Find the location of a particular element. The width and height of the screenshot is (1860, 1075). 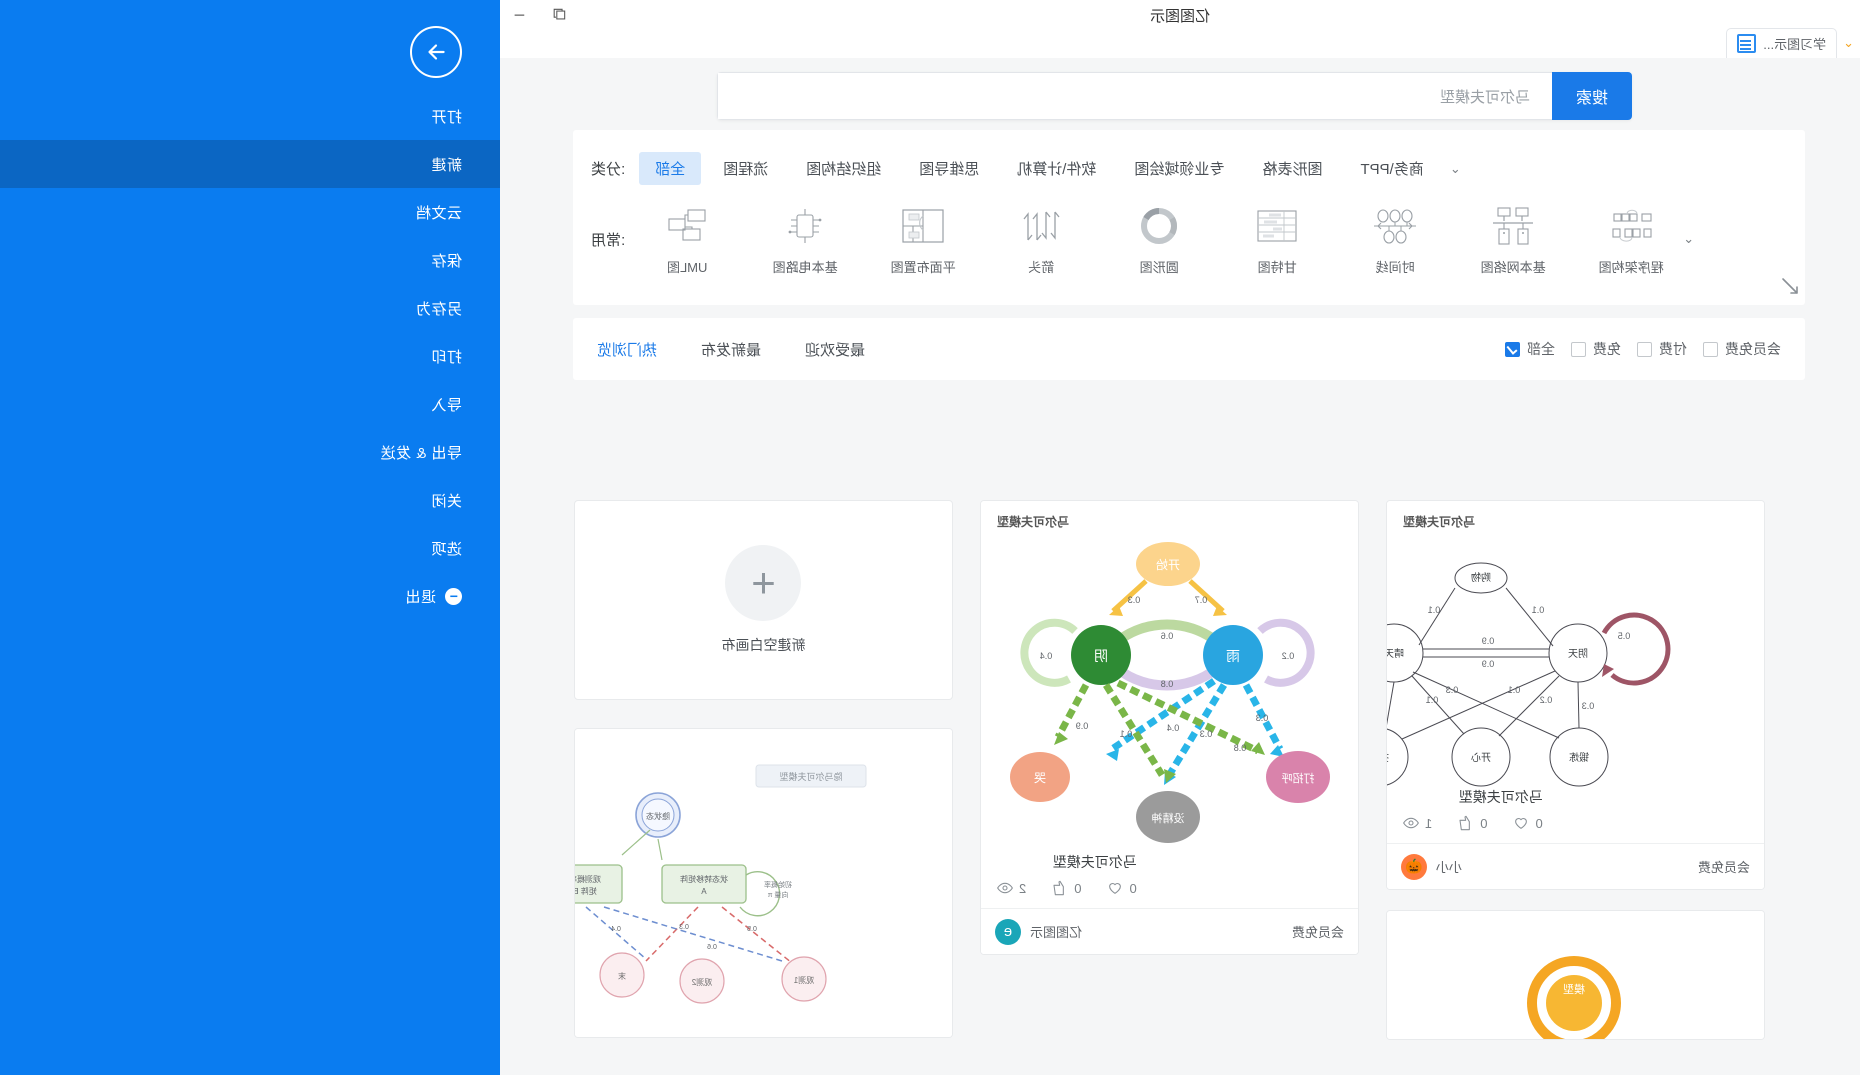

common-item-donut: 圆形图 is located at coordinates (1159, 239).